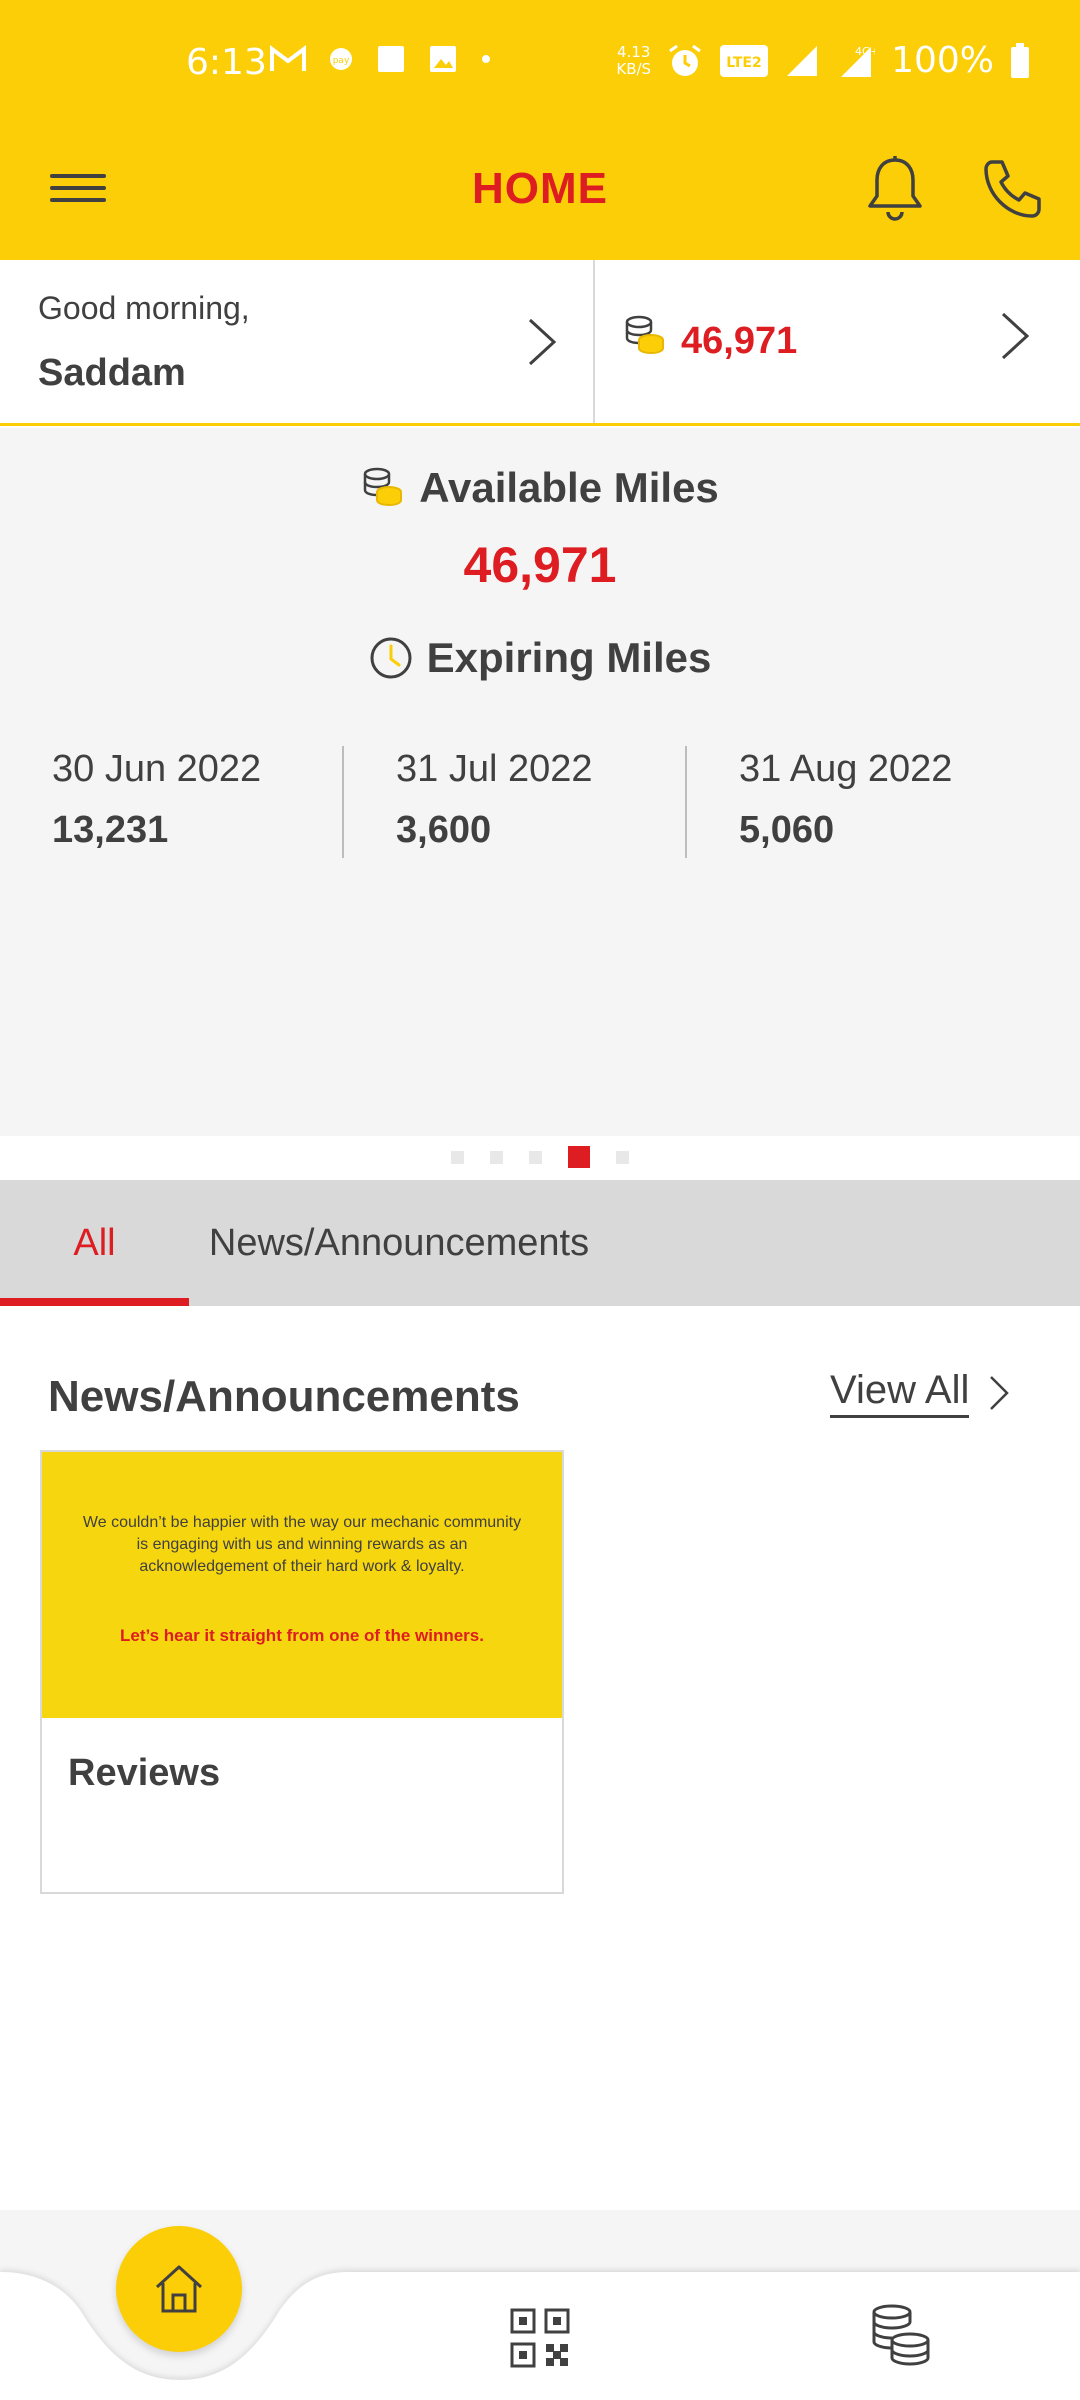 Image resolution: width=1080 pixels, height=2400 pixels. I want to click on miles-balance-card: 46,971, so click(837, 341).